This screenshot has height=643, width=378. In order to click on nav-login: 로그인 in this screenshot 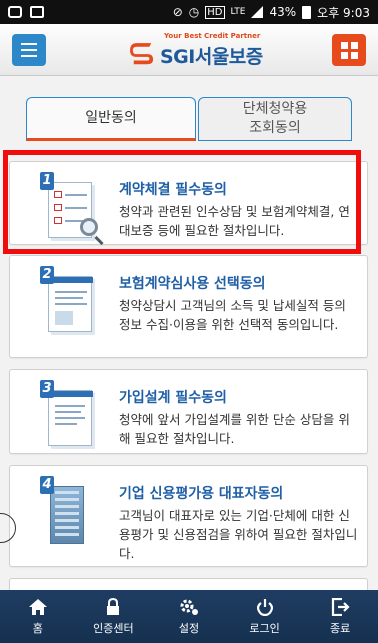, I will do `click(265, 616)`.